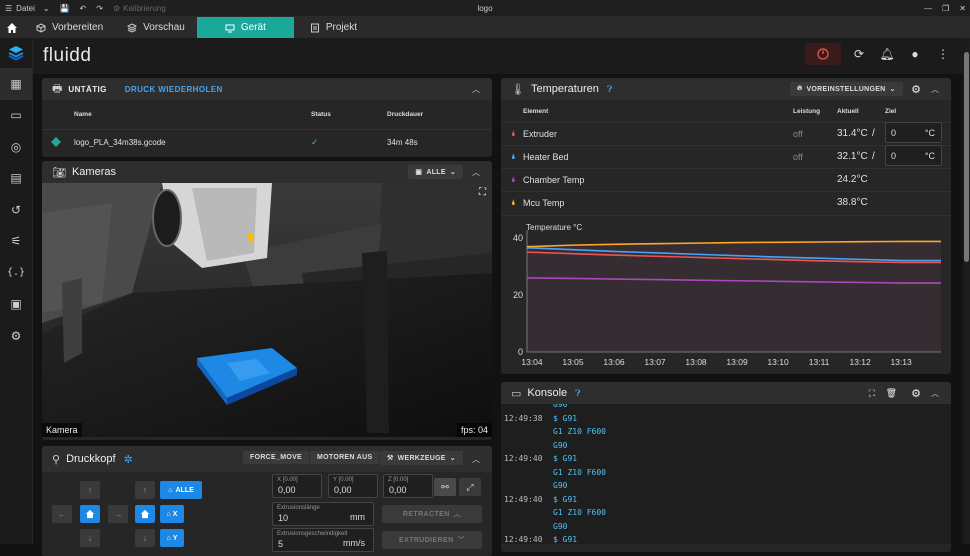  What do you see at coordinates (16, 84) in the screenshot?
I see `dashboard-icon: ▦` at bounding box center [16, 84].